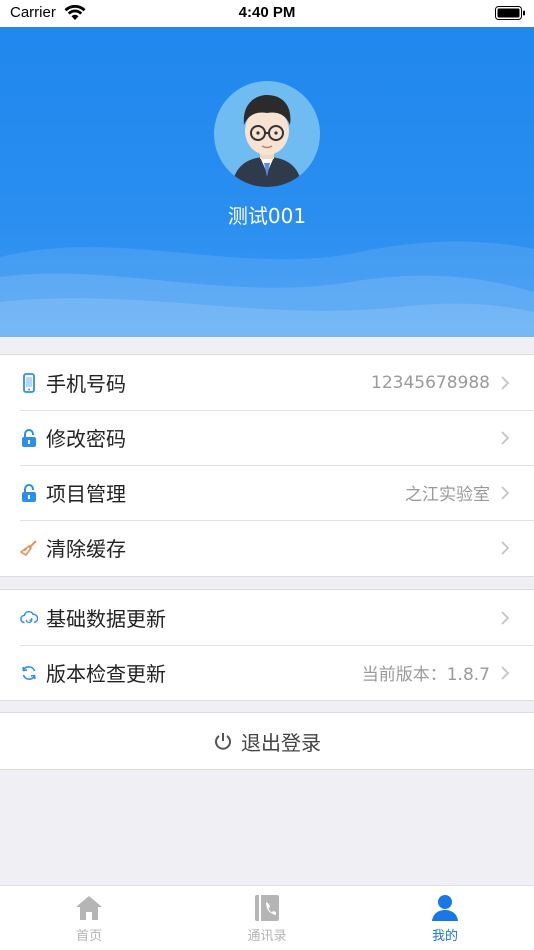 The image size is (534, 950). What do you see at coordinates (447, 495) in the screenshot?
I see `row-value: 之江实验室` at bounding box center [447, 495].